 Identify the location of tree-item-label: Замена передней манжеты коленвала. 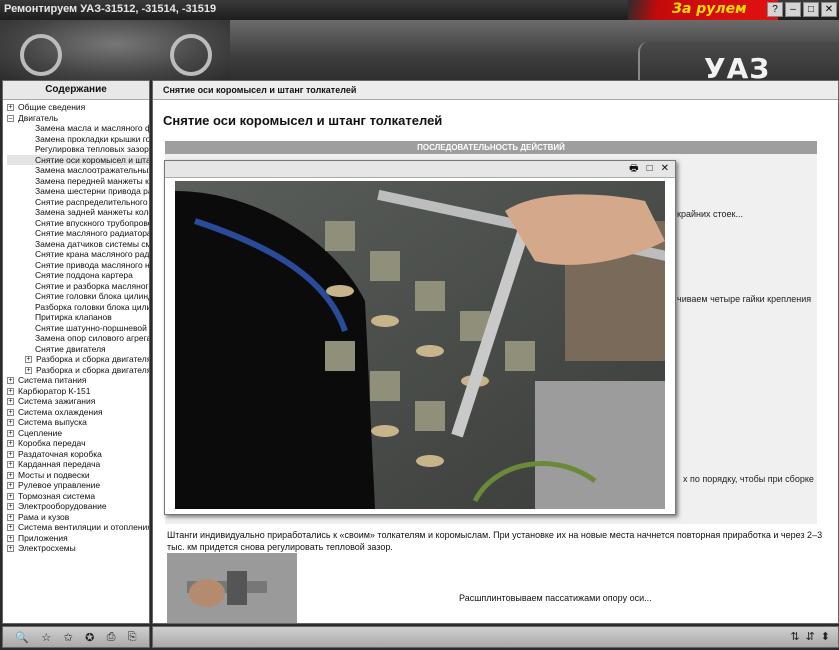
(92, 180).